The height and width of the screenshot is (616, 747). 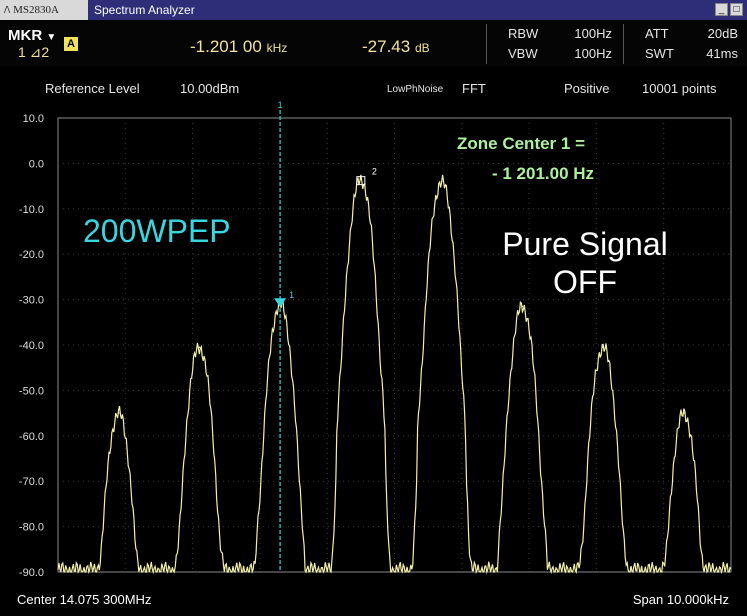 What do you see at coordinates (280, 303) in the screenshot?
I see `marker-1-triangle` at bounding box center [280, 303].